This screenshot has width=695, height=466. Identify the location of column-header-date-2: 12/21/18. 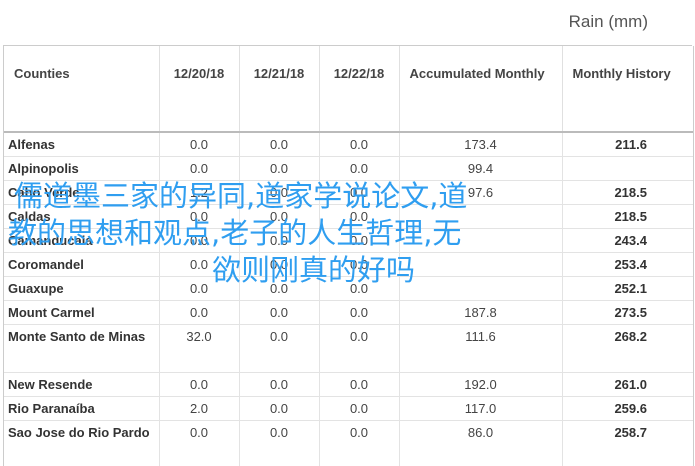
(279, 89).